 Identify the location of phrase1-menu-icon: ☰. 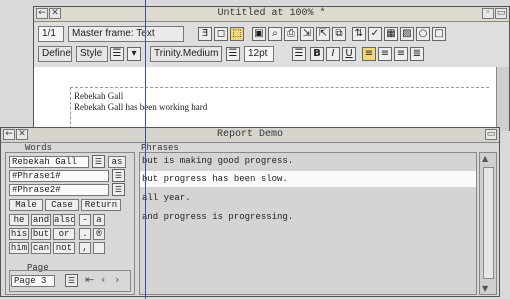
(118, 175).